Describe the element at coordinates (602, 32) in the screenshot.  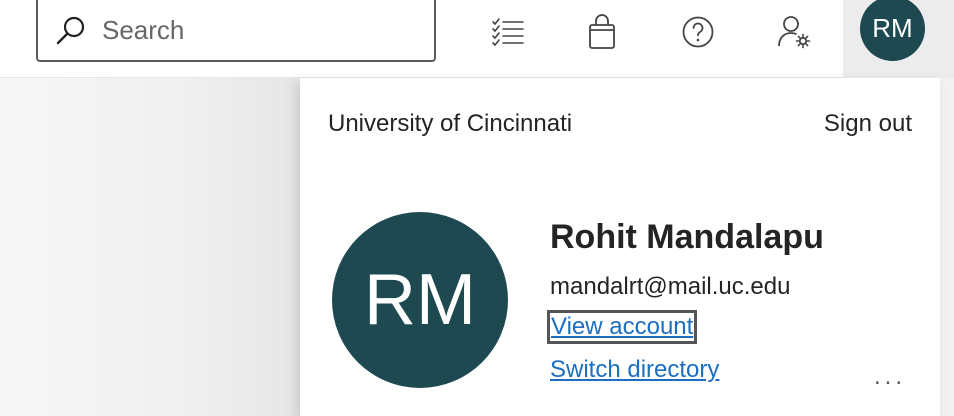
I see `shopping-bag-icon` at that location.